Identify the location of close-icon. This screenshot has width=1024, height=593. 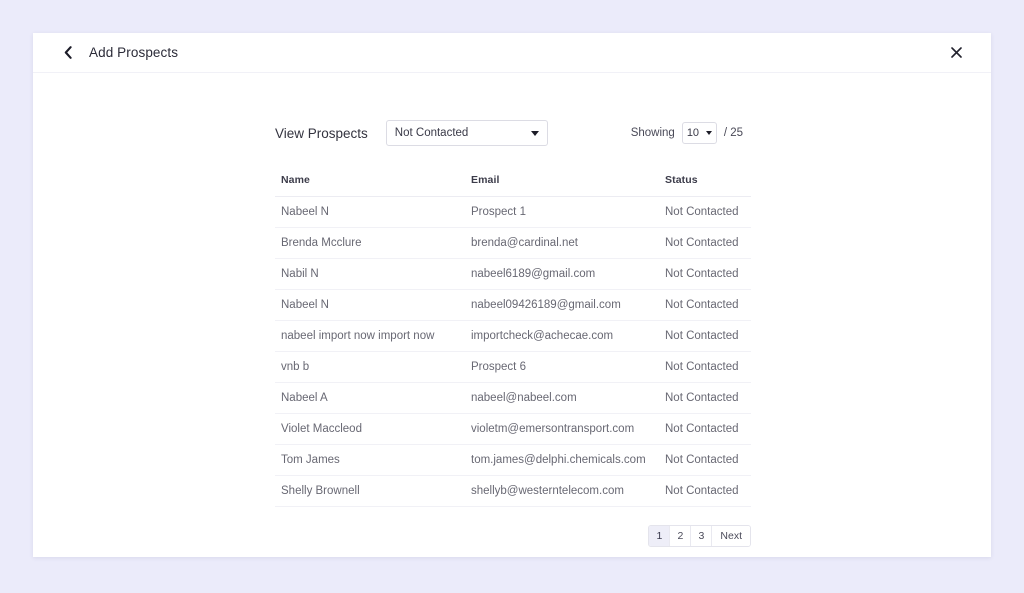
(956, 52).